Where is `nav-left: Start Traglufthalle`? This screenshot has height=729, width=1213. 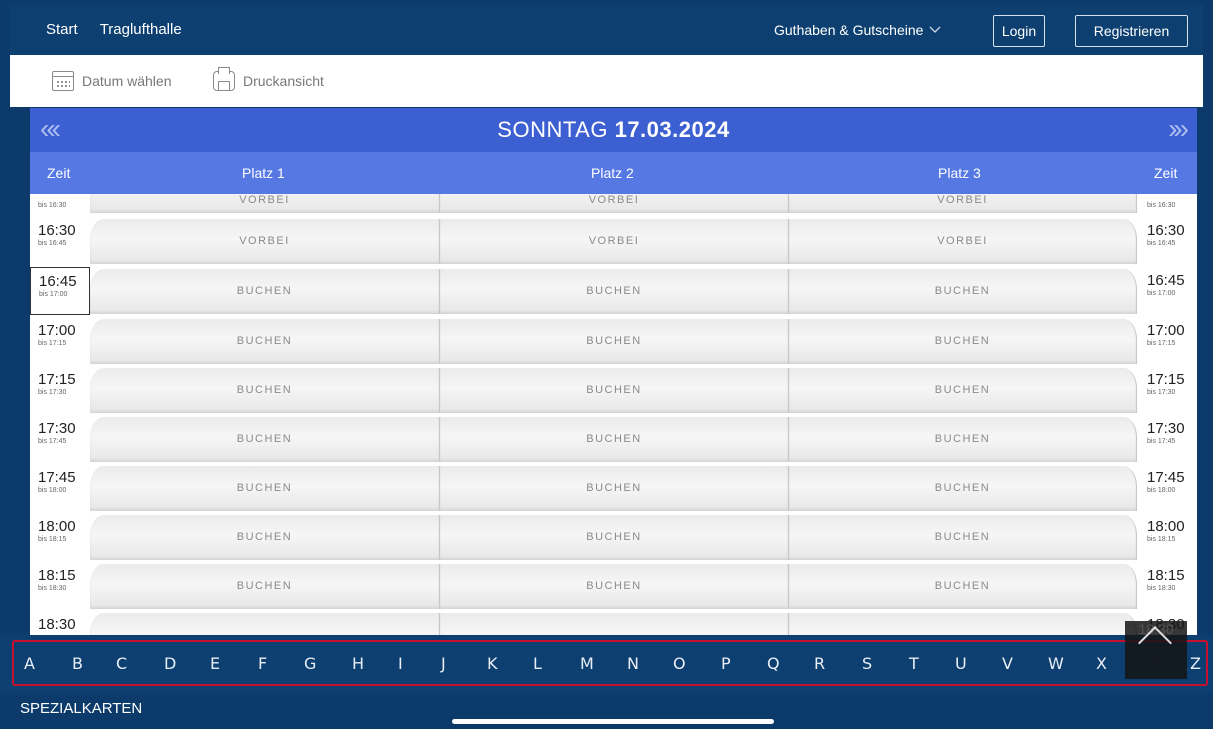 nav-left: Start Traglufthalle is located at coordinates (114, 29).